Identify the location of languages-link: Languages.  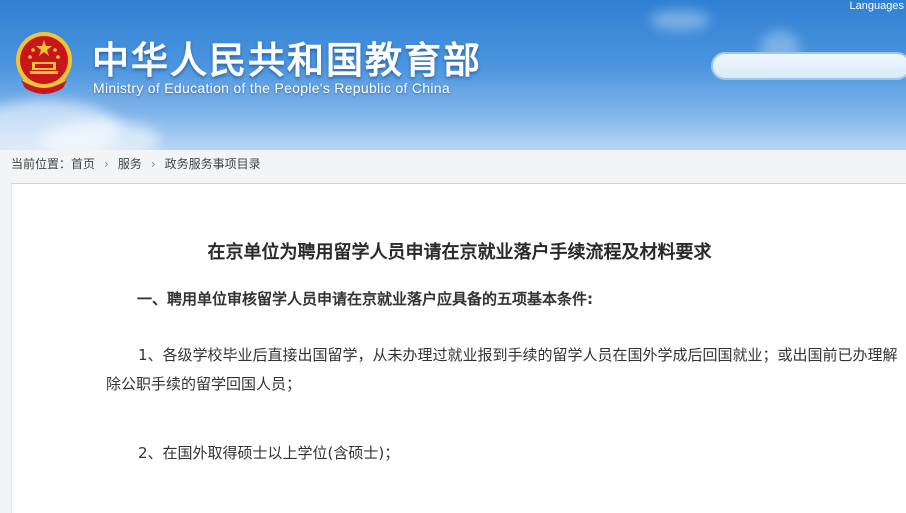
(877, 6).